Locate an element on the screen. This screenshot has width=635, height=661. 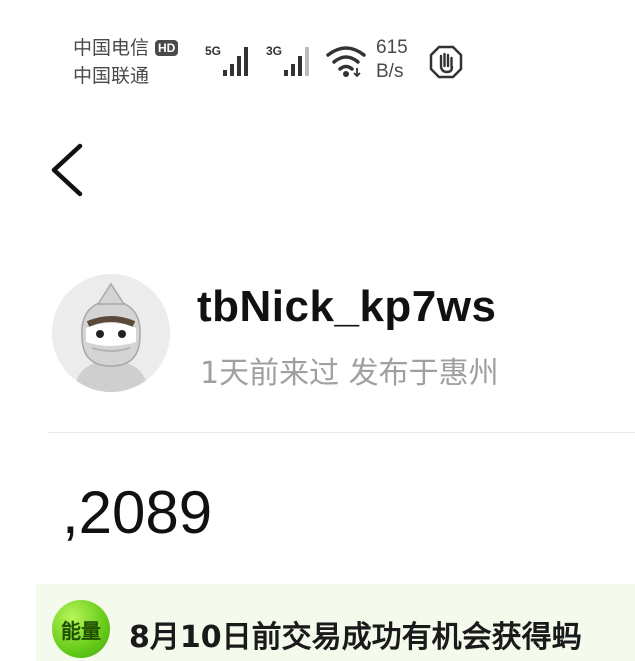
carrier-1: 中国电信 HD is located at coordinates (126, 48).